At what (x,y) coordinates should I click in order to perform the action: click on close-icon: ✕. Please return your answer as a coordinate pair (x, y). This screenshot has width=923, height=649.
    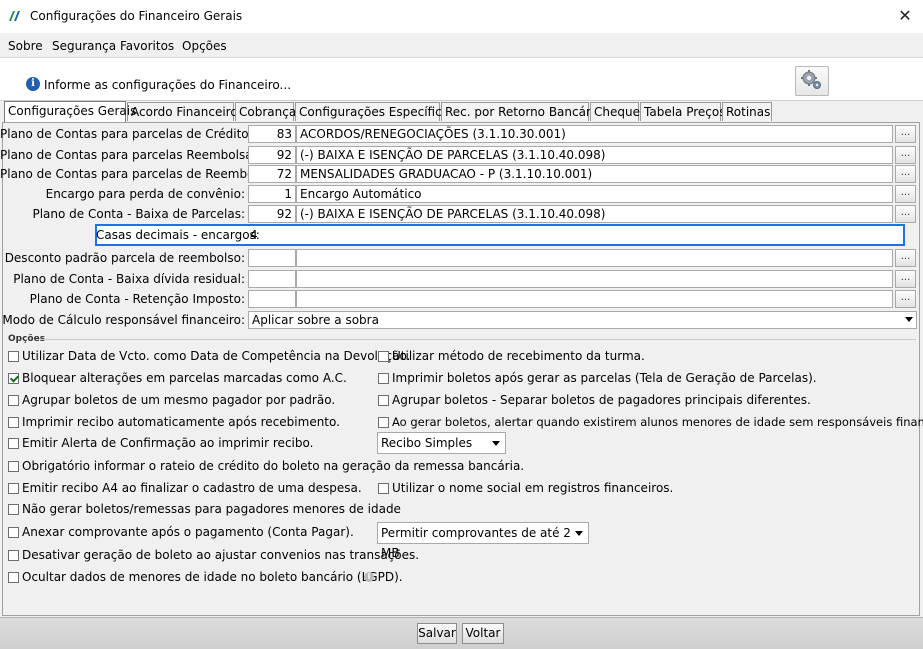
    Looking at the image, I should click on (905, 16).